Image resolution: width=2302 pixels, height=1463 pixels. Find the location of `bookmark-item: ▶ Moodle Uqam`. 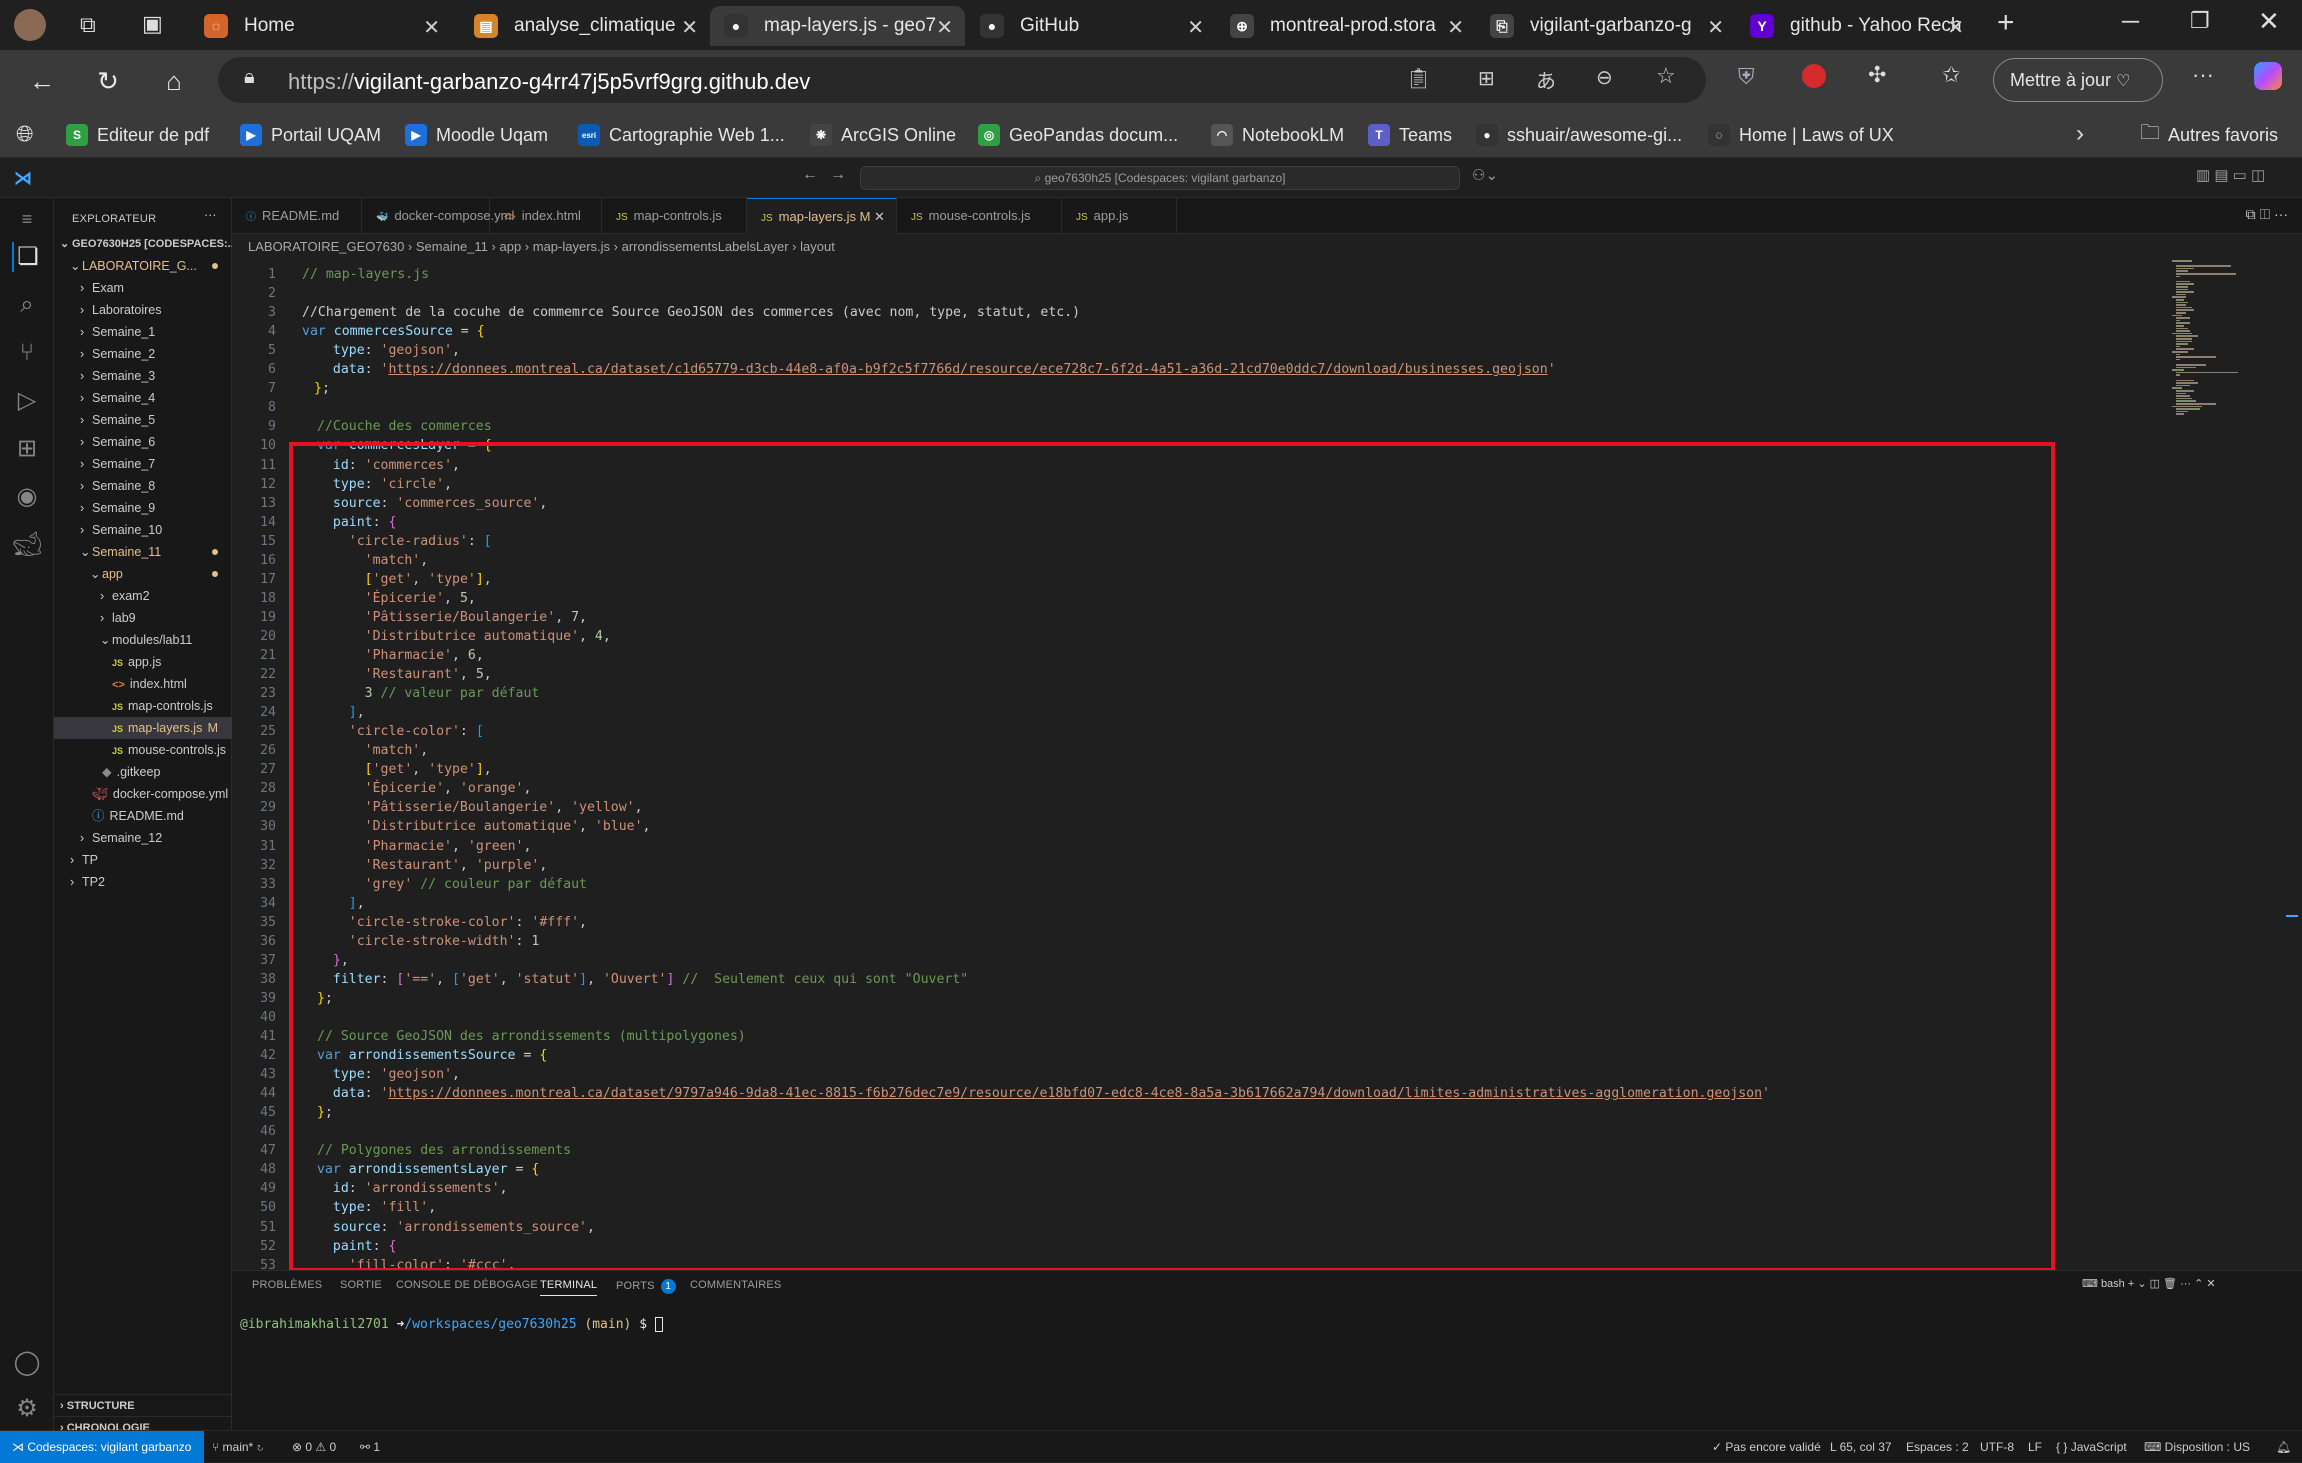

bookmark-item: ▶ Moodle Uqam is located at coordinates (476, 135).